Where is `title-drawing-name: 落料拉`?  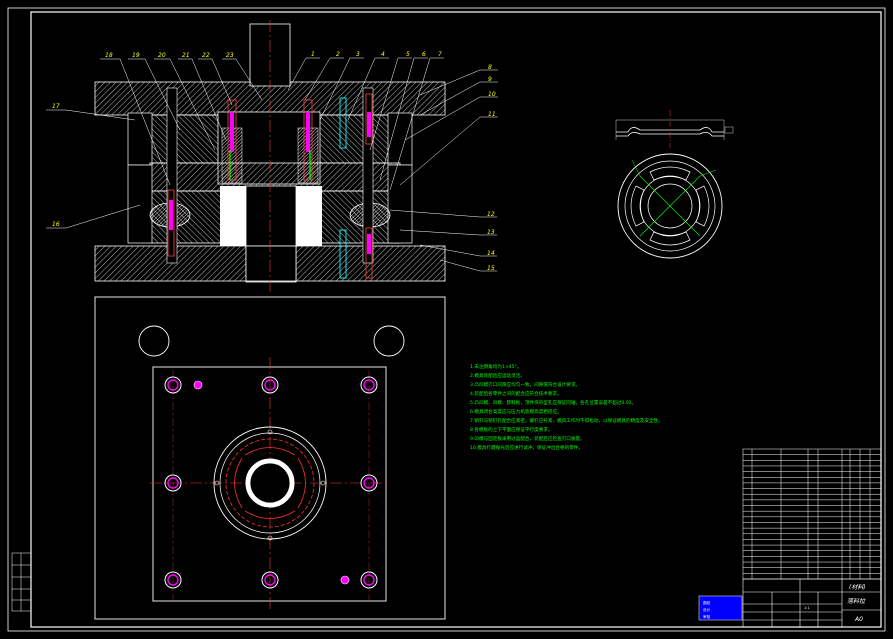
title-drawing-name: 落料拉 is located at coordinates (856, 601).